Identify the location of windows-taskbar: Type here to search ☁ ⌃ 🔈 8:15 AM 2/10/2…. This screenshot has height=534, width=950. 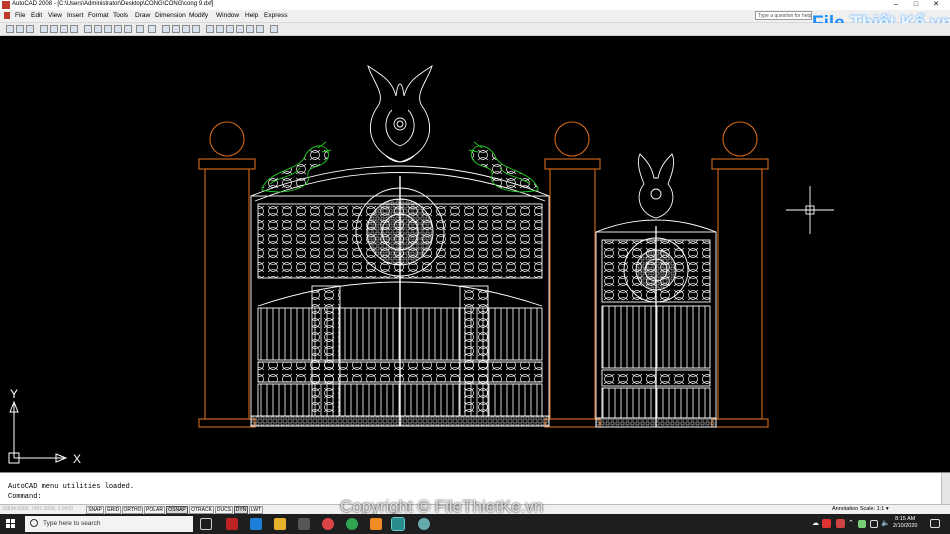
(475, 524).